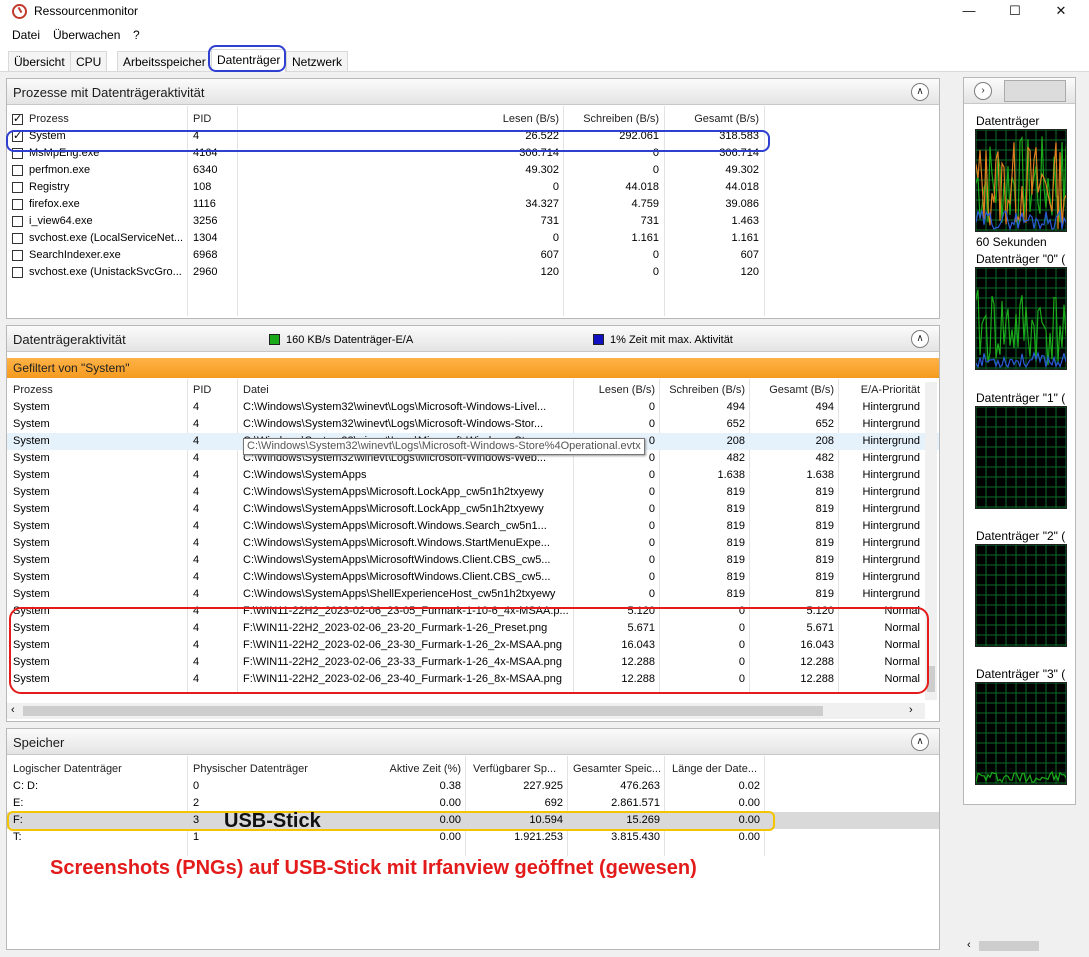  What do you see at coordinates (671, 340) in the screenshot?
I see `activity-legend-label: 1% Zeit mit max. Aktivität` at bounding box center [671, 340].